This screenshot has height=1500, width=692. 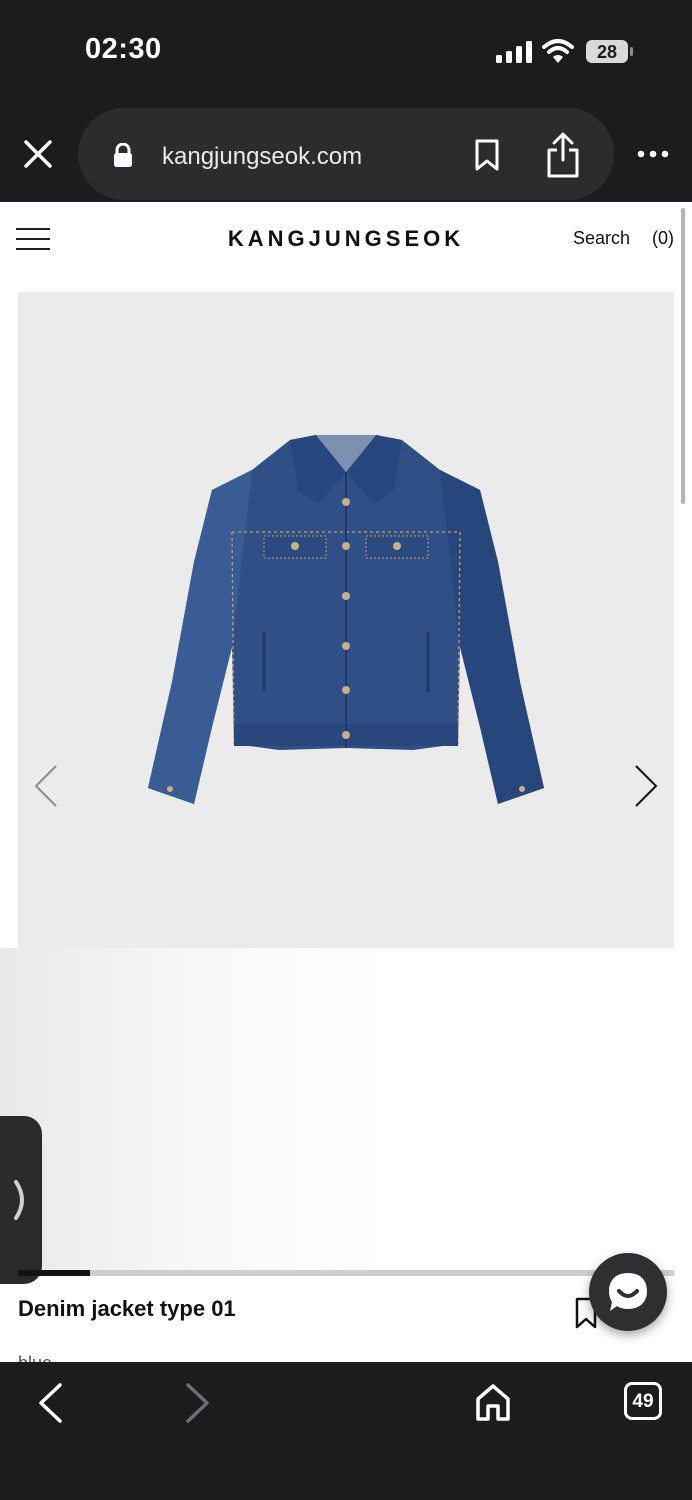 I want to click on side-drawer-tab, so click(x=21, y=1200).